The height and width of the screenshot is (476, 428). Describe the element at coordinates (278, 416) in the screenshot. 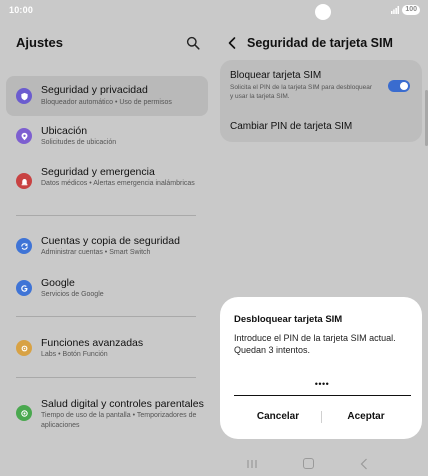

I see `cancel-button: Cancelar` at that location.